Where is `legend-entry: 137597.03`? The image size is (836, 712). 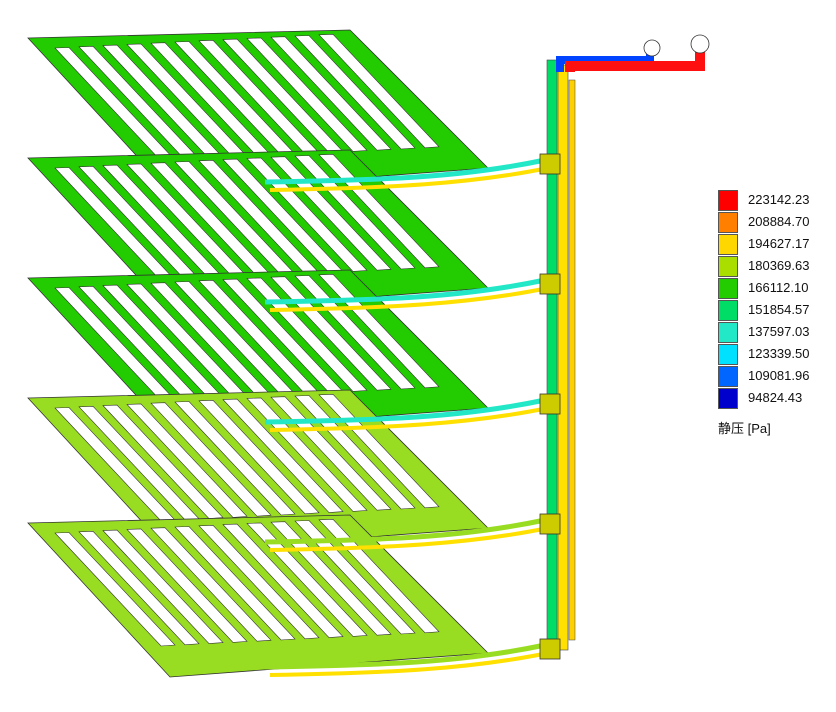
legend-entry: 137597.03 is located at coordinates (773, 333).